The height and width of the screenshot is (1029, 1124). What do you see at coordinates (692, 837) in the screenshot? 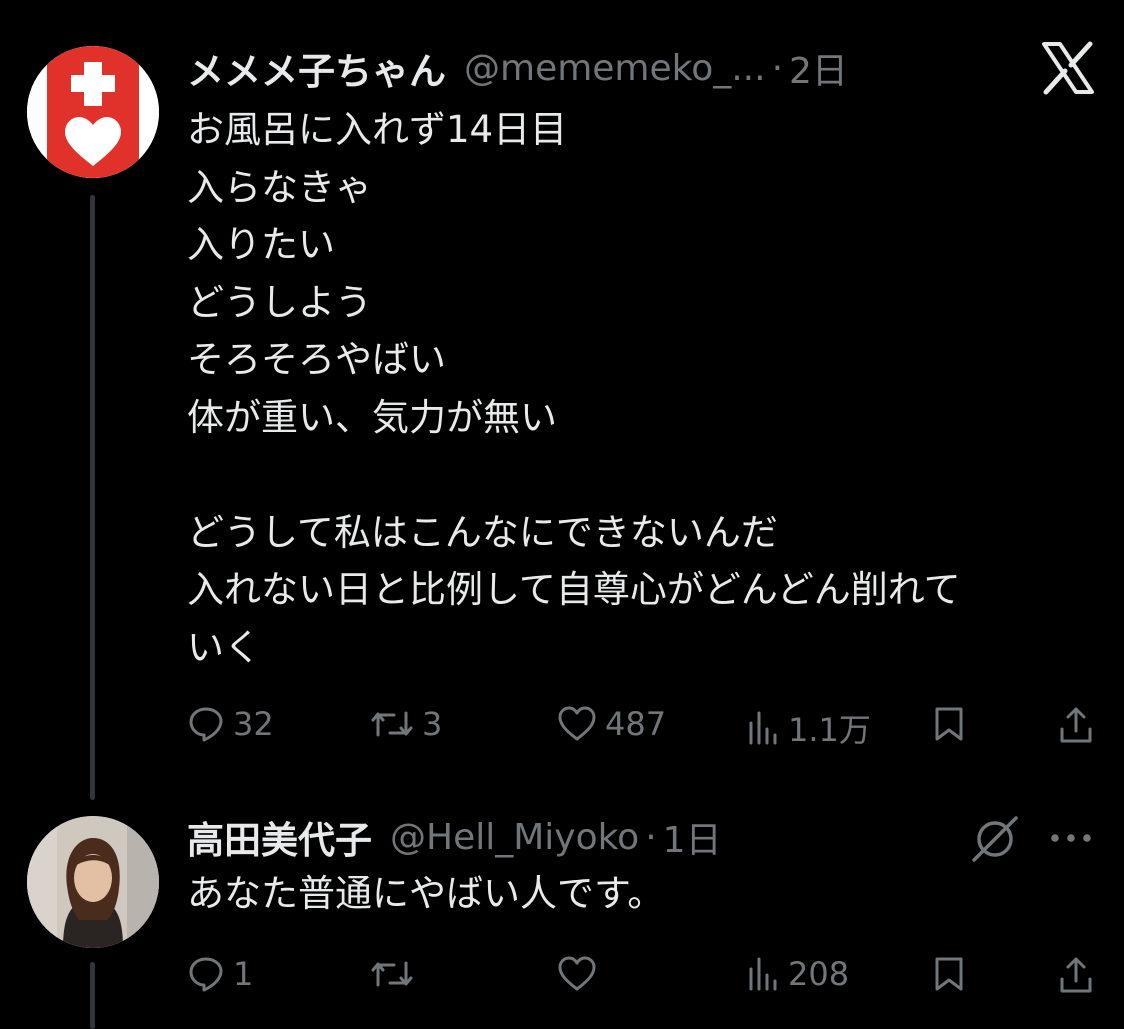
I see `timestamp: 1日` at bounding box center [692, 837].